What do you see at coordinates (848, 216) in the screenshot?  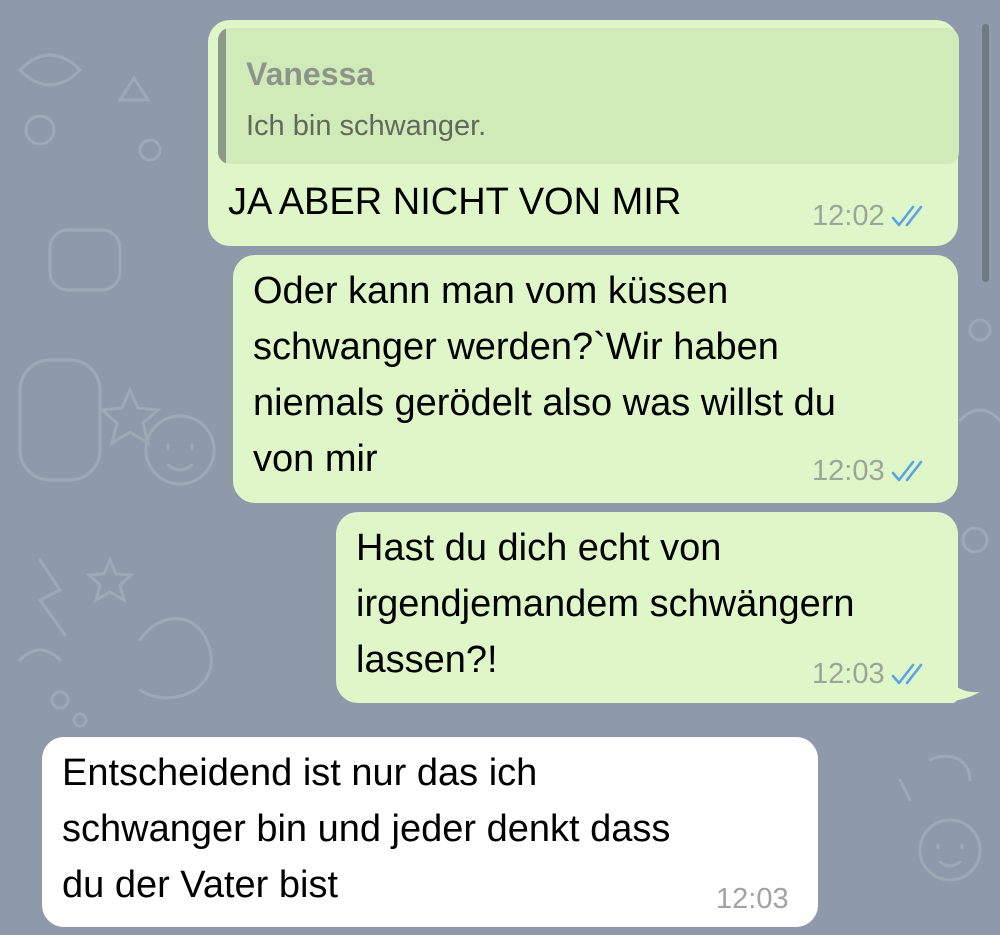 I see `message-time: 12:02` at bounding box center [848, 216].